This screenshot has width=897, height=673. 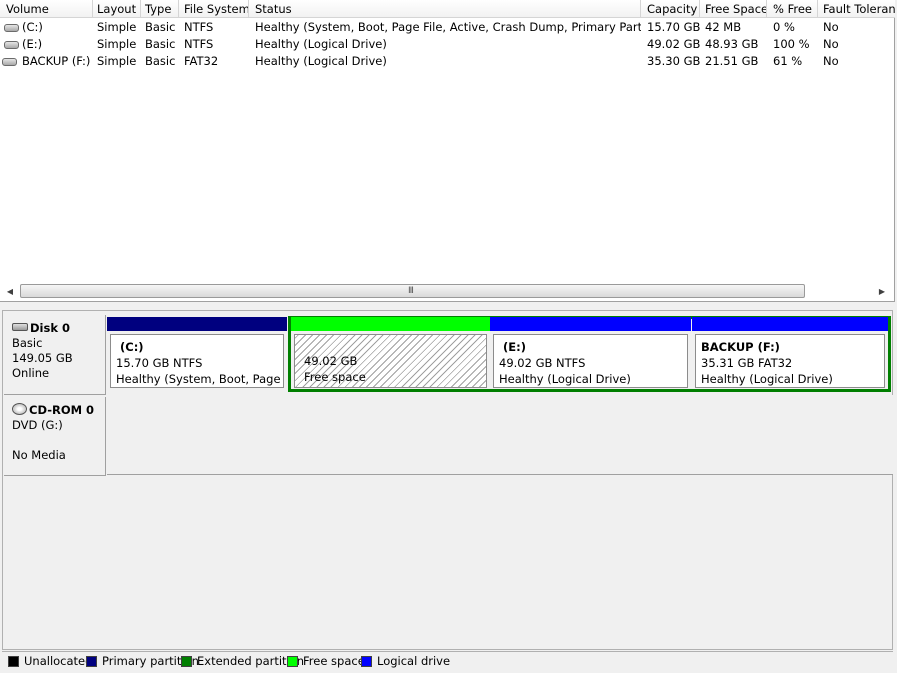 I want to click on cdrom-media-status: No Media, so click(x=39, y=455).